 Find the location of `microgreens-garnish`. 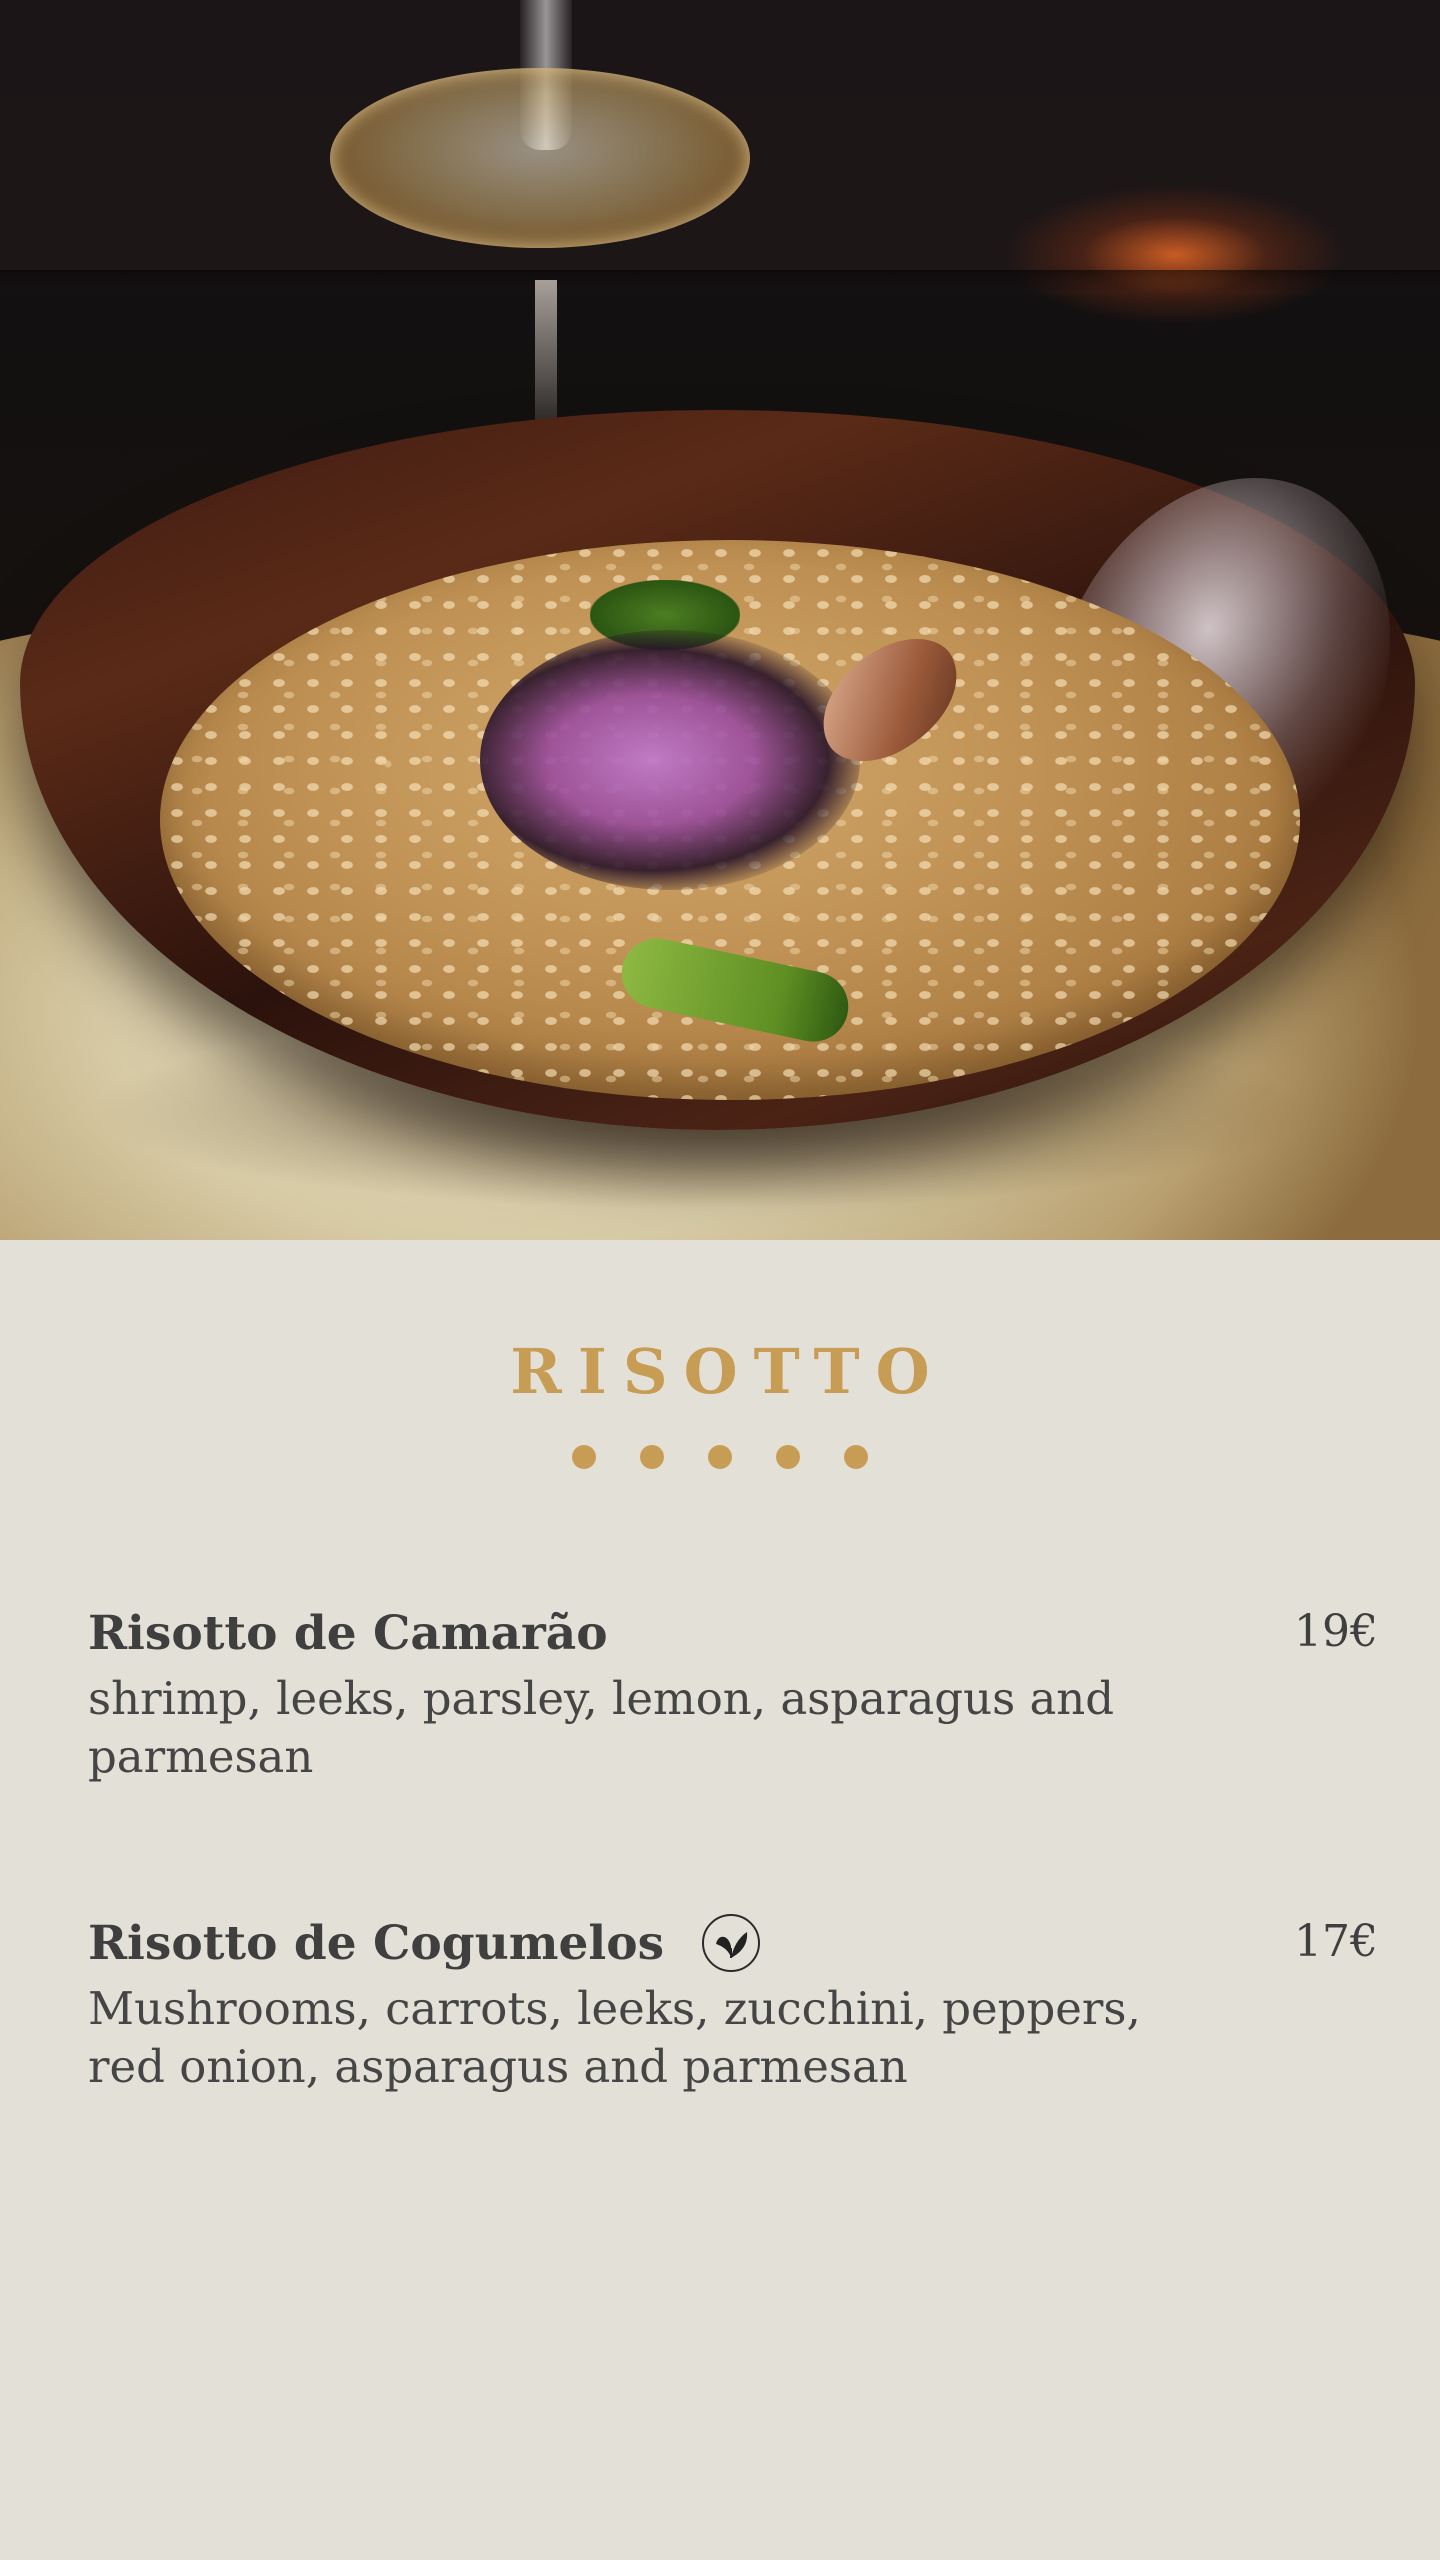

microgreens-garnish is located at coordinates (670, 760).